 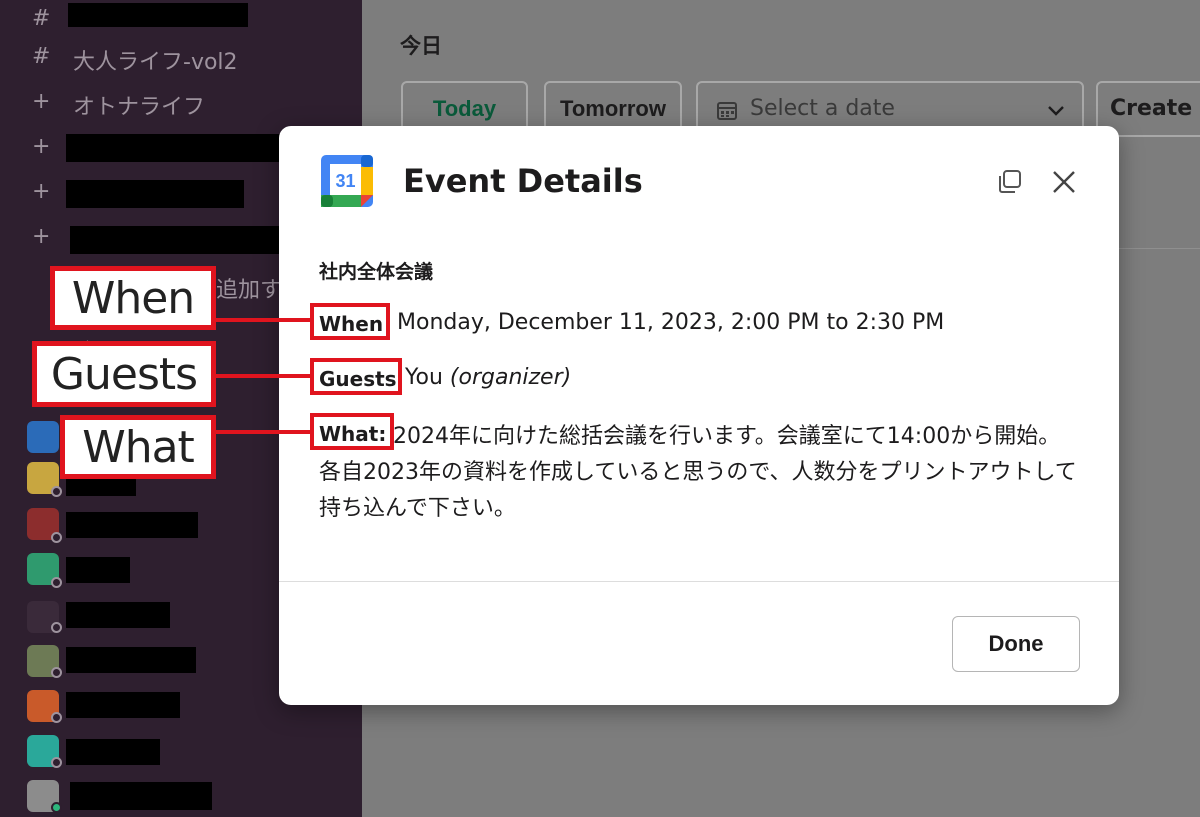 What do you see at coordinates (155, 62) in the screenshot?
I see `channel-label: 大人ライフ-vol2` at bounding box center [155, 62].